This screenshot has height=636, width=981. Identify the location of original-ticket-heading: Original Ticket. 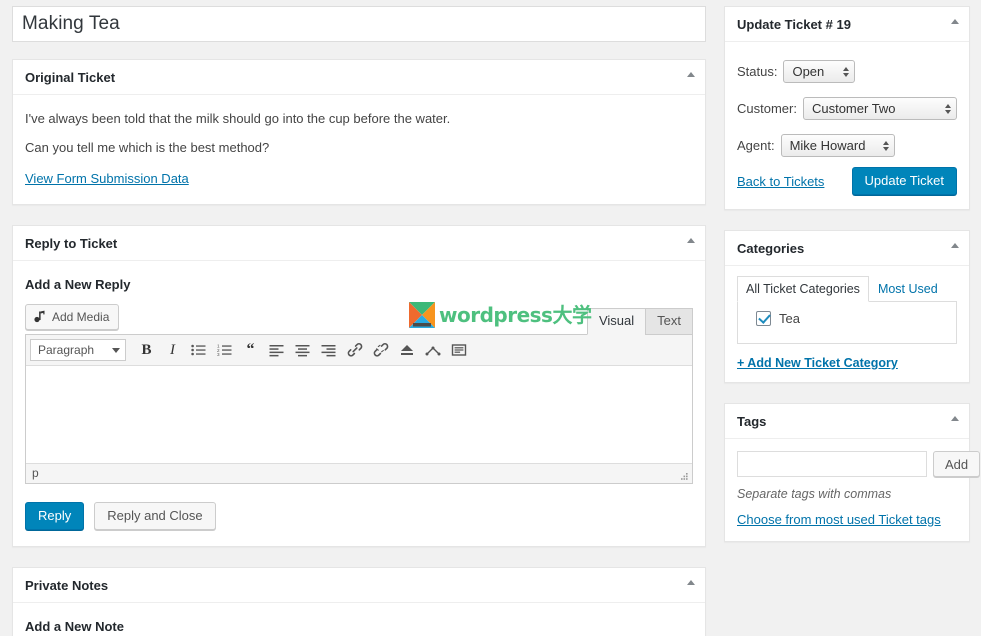
(70, 77).